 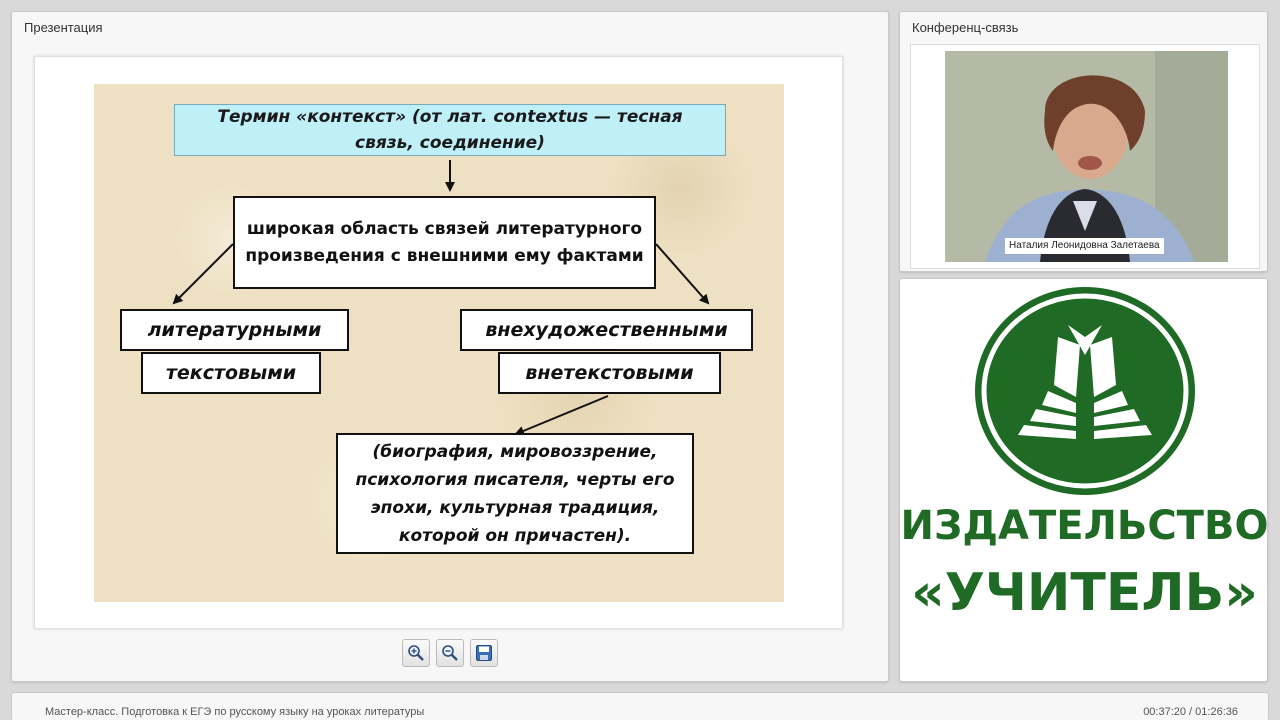 I want to click on playback-timecode: 00:37:20 / 01:26:36, so click(x=1190, y=712).